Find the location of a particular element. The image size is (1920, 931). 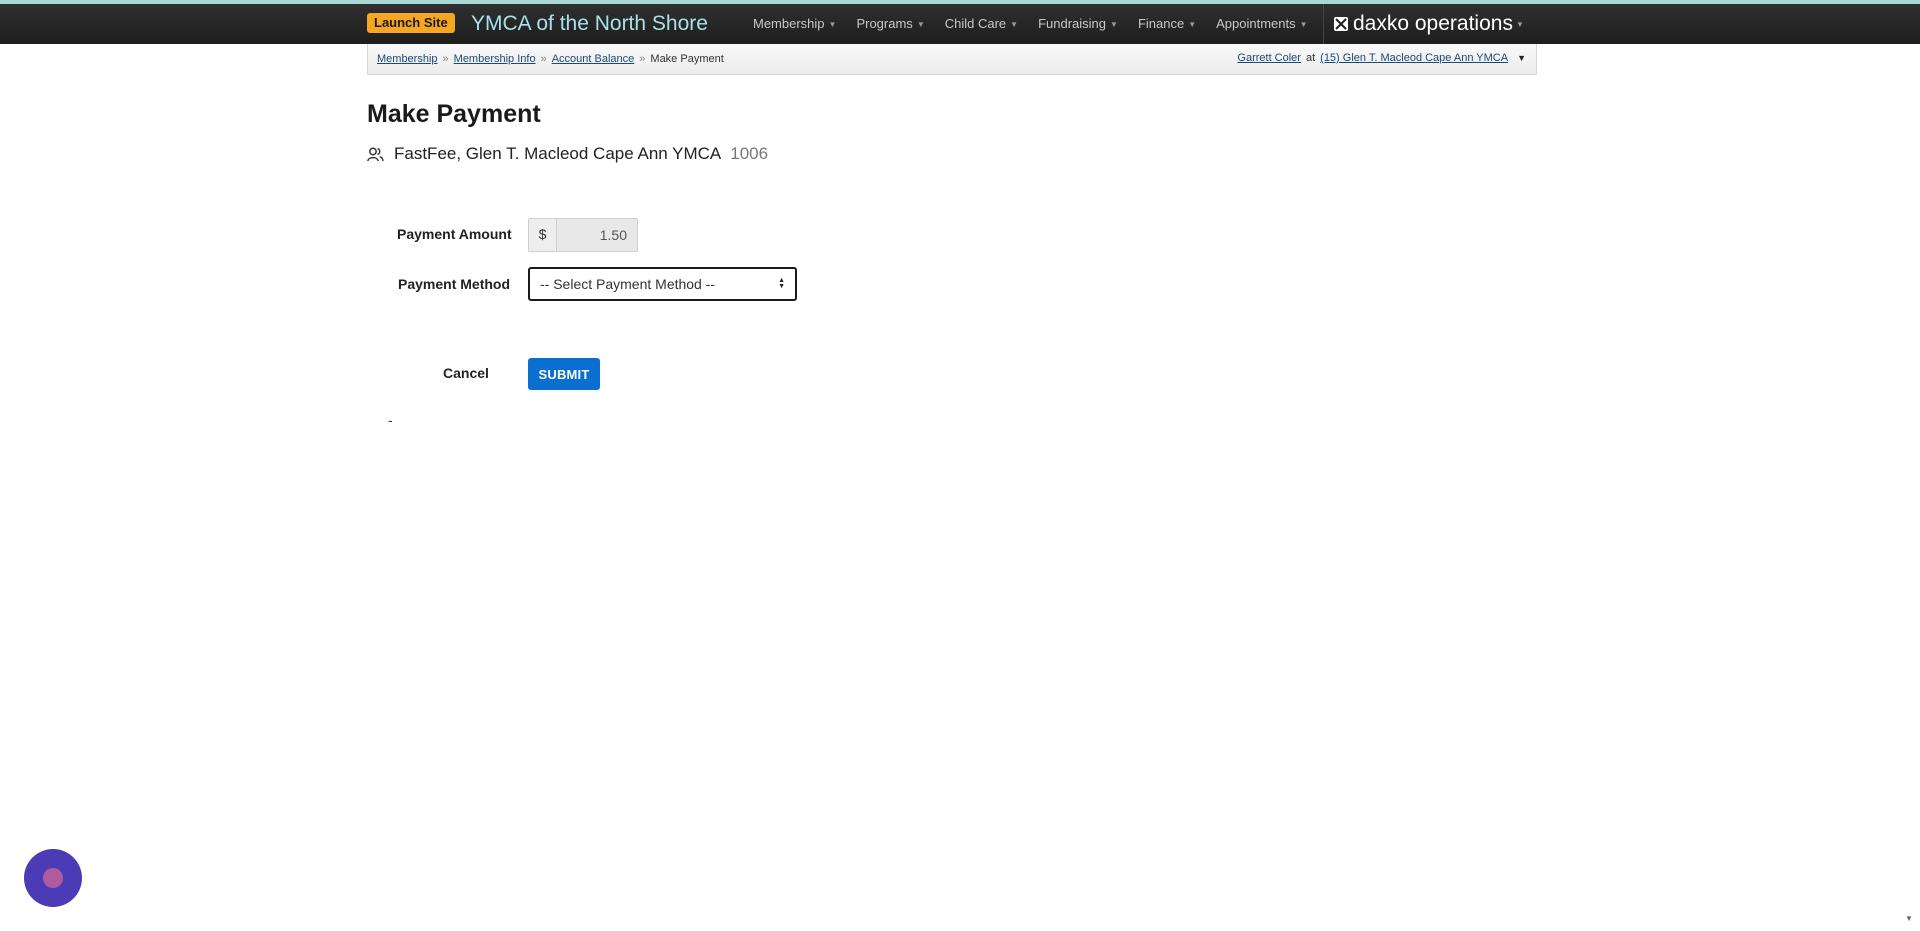

nav-item-finance: Finance ▼ is located at coordinates (1167, 24).